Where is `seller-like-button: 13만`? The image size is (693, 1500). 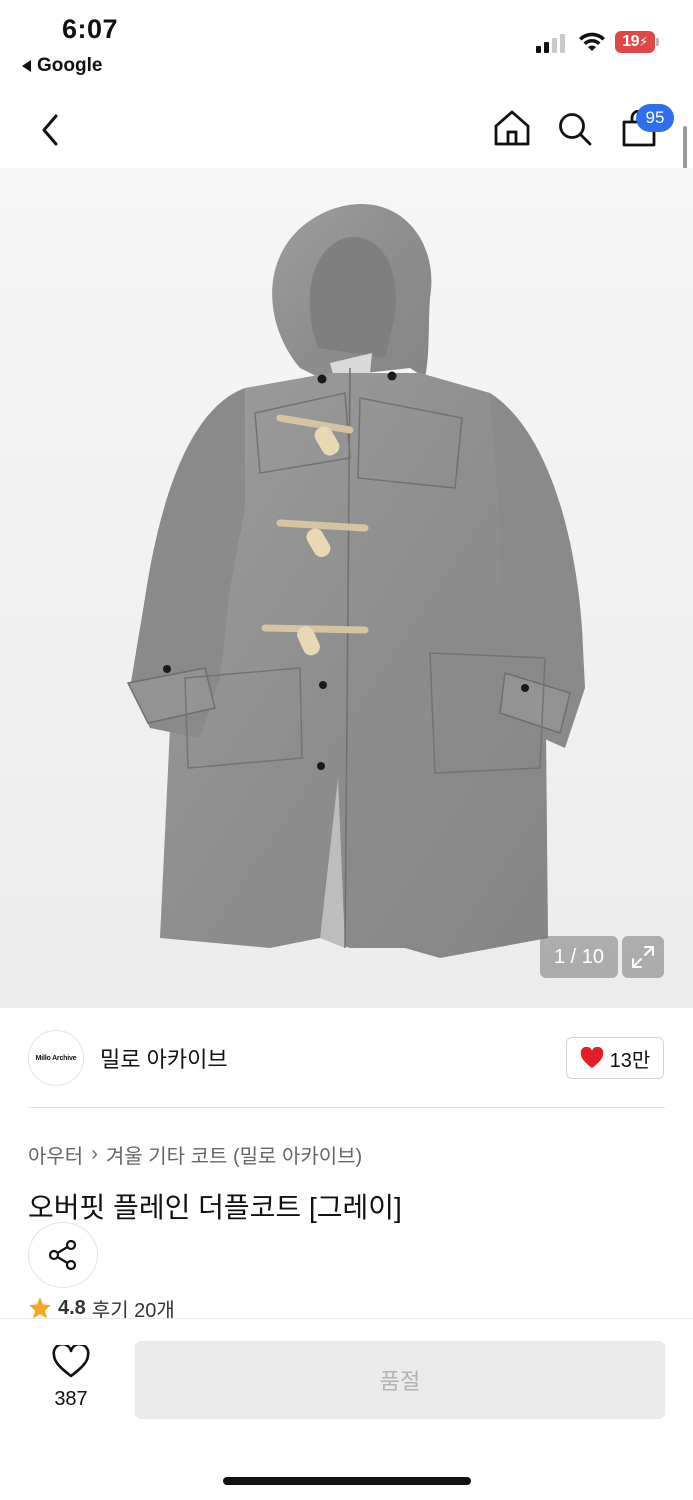
seller-like-button: 13만 is located at coordinates (615, 1058).